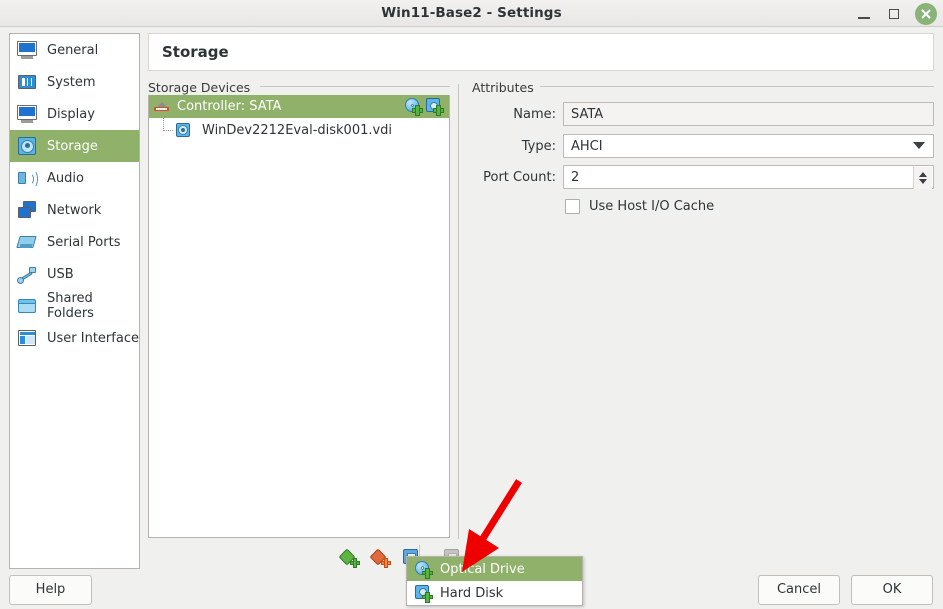 This screenshot has height=609, width=943. Describe the element at coordinates (27, 242) in the screenshot. I see `serial-port-icon` at that location.